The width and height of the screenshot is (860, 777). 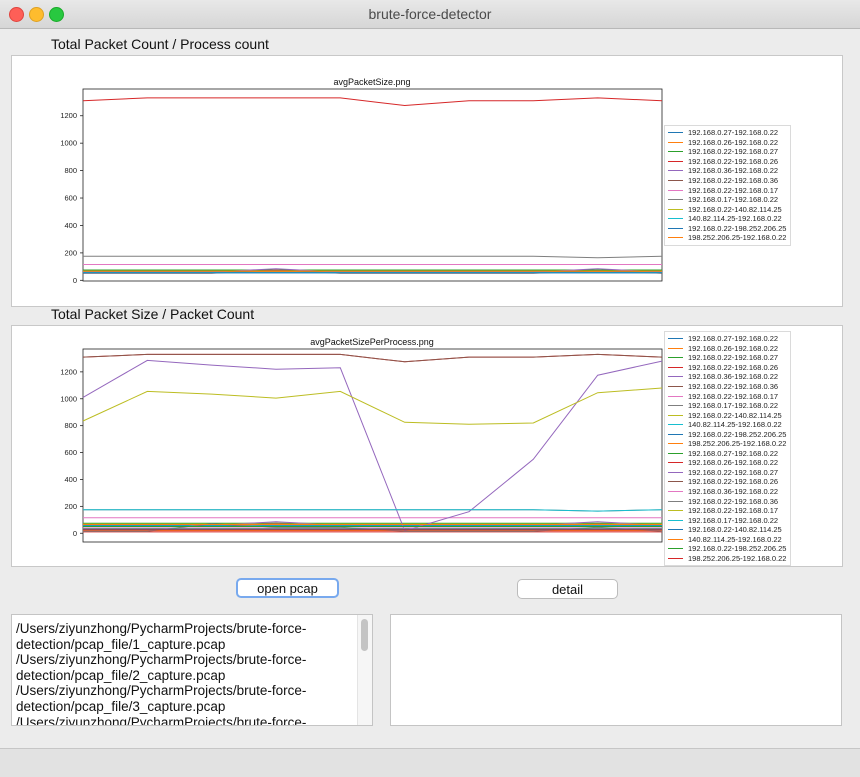 I want to click on file-path-line: detection/pcap_file/3_capture.pcap, so click(x=186, y=707).